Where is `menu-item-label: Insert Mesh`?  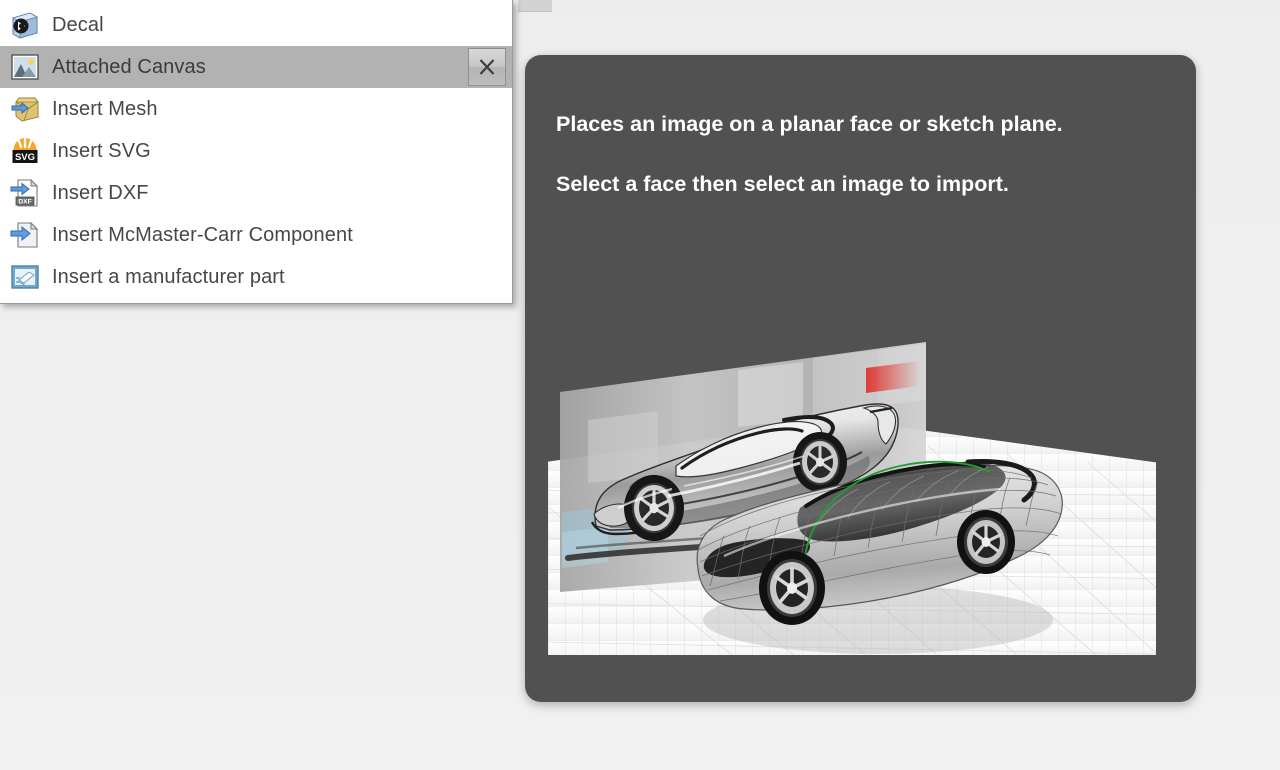
menu-item-label: Insert Mesh is located at coordinates (105, 109).